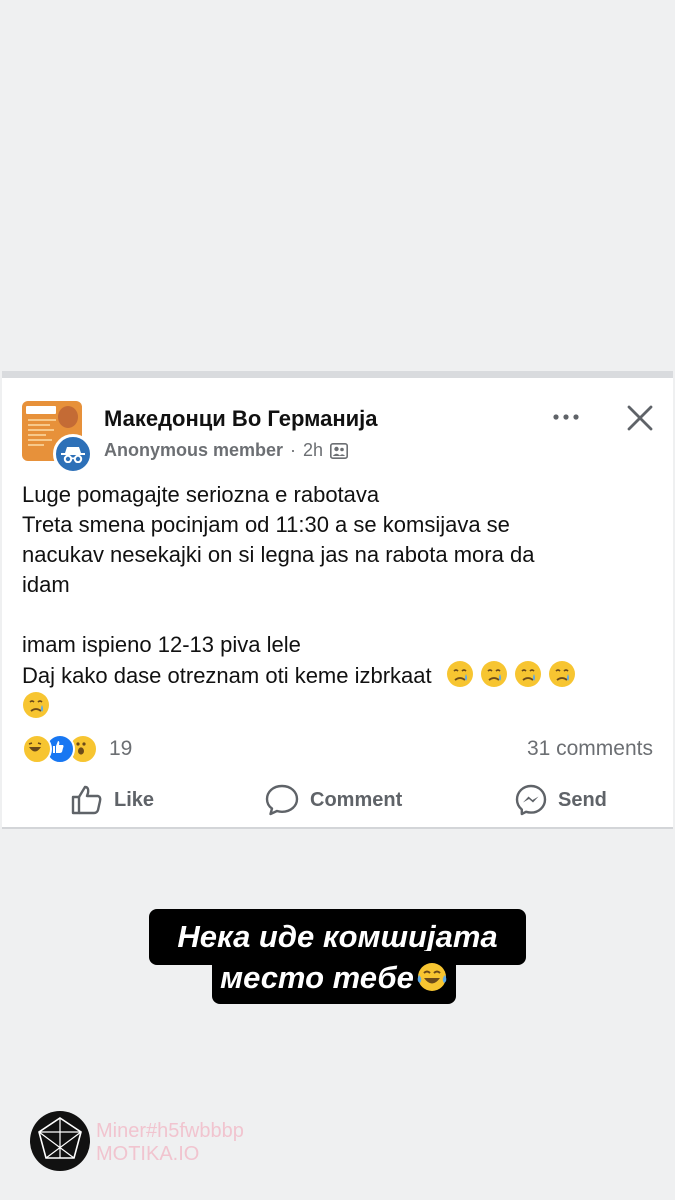 The height and width of the screenshot is (1200, 675). What do you see at coordinates (77, 749) in the screenshot?
I see `reactions-summary: 19` at bounding box center [77, 749].